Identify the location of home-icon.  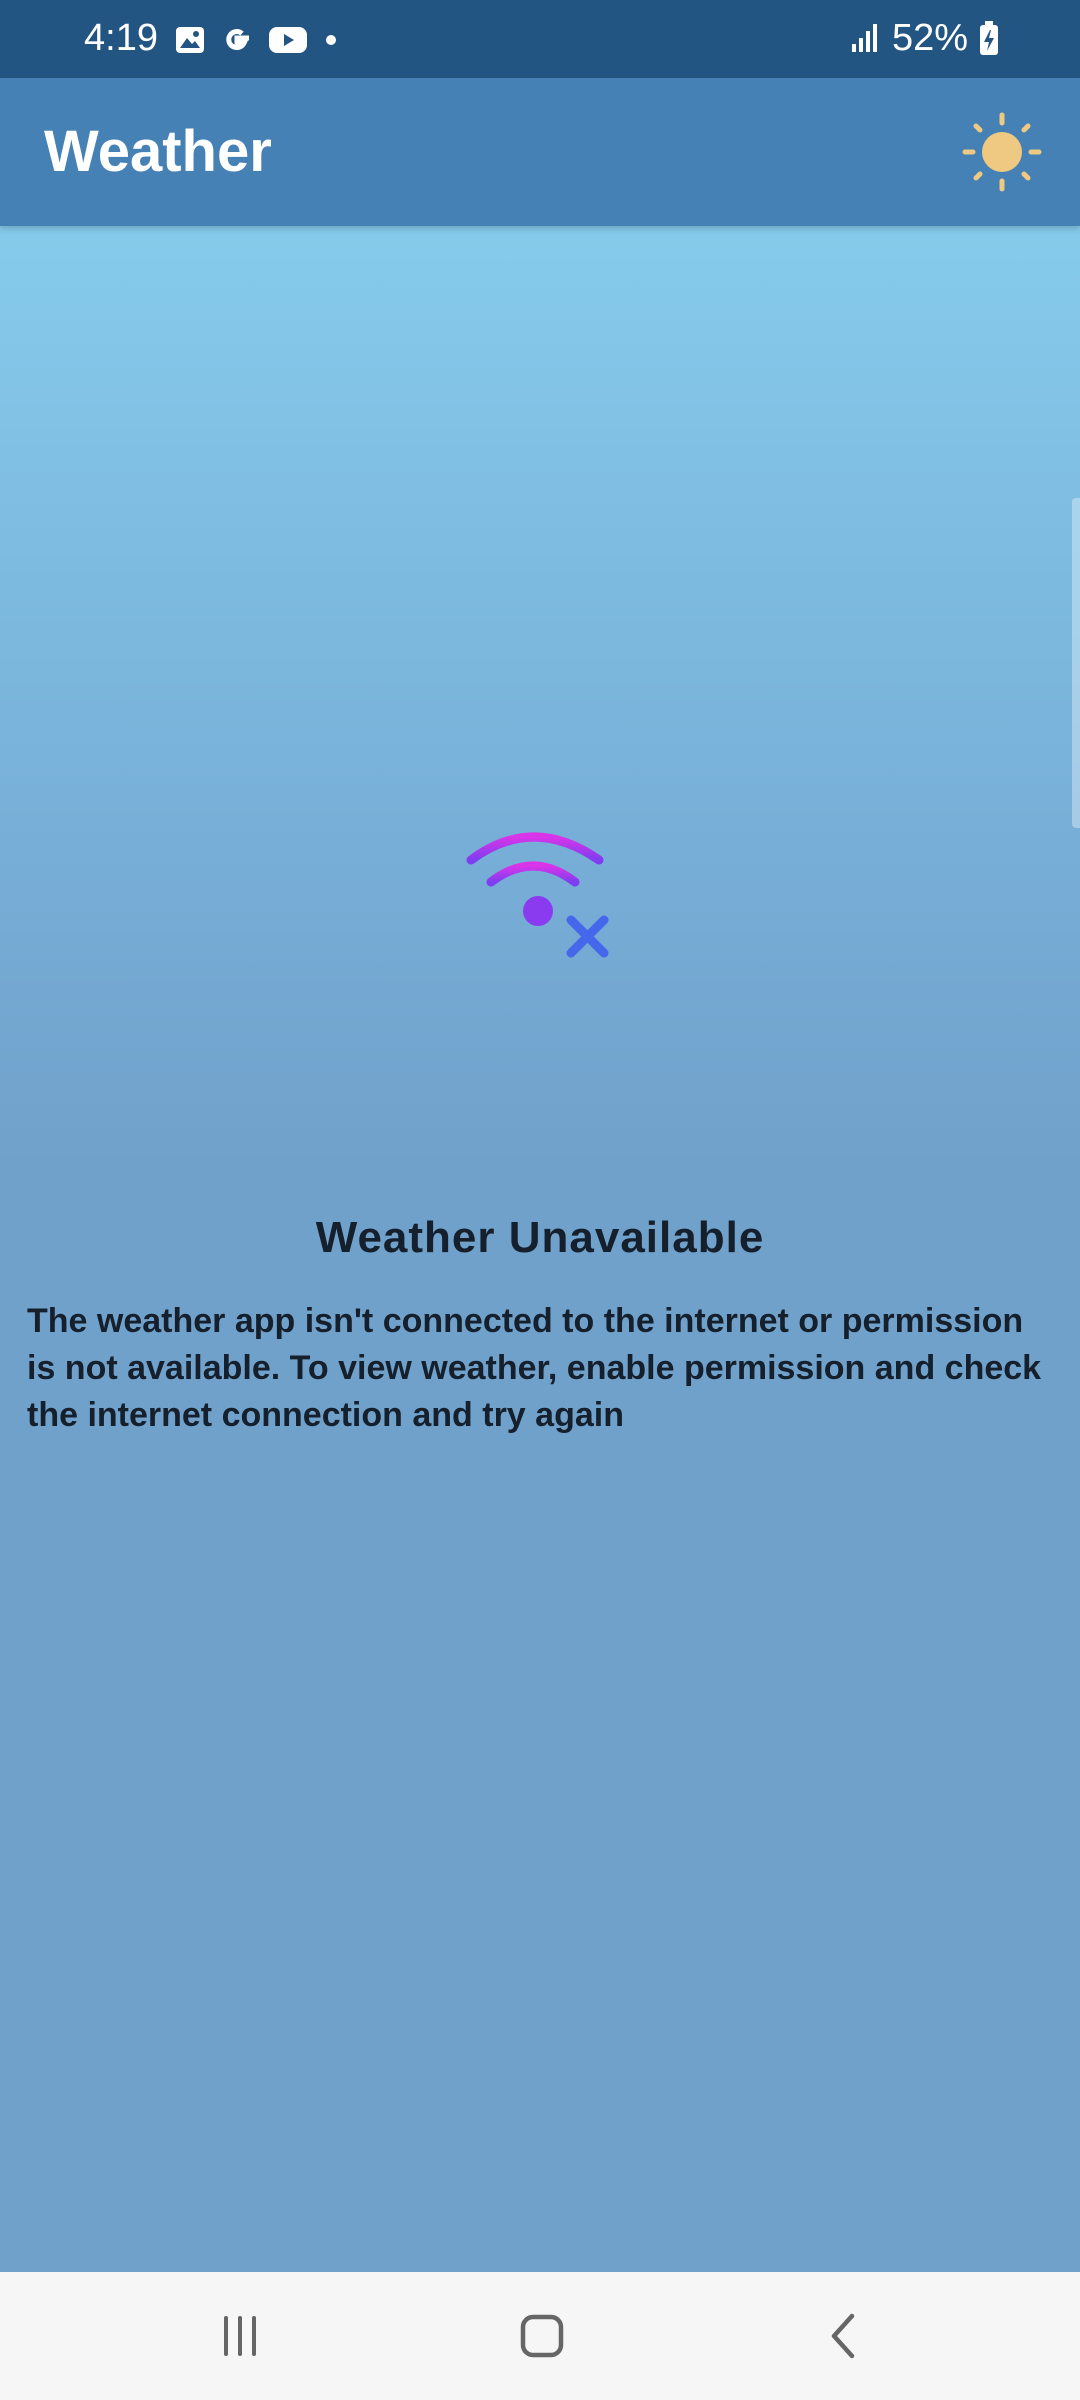
(542, 2336).